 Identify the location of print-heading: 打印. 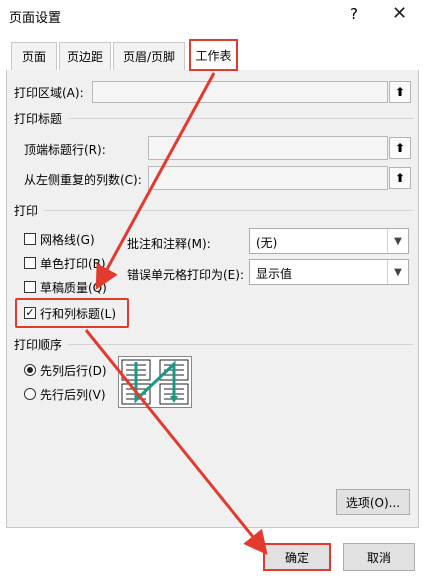
(26, 211).